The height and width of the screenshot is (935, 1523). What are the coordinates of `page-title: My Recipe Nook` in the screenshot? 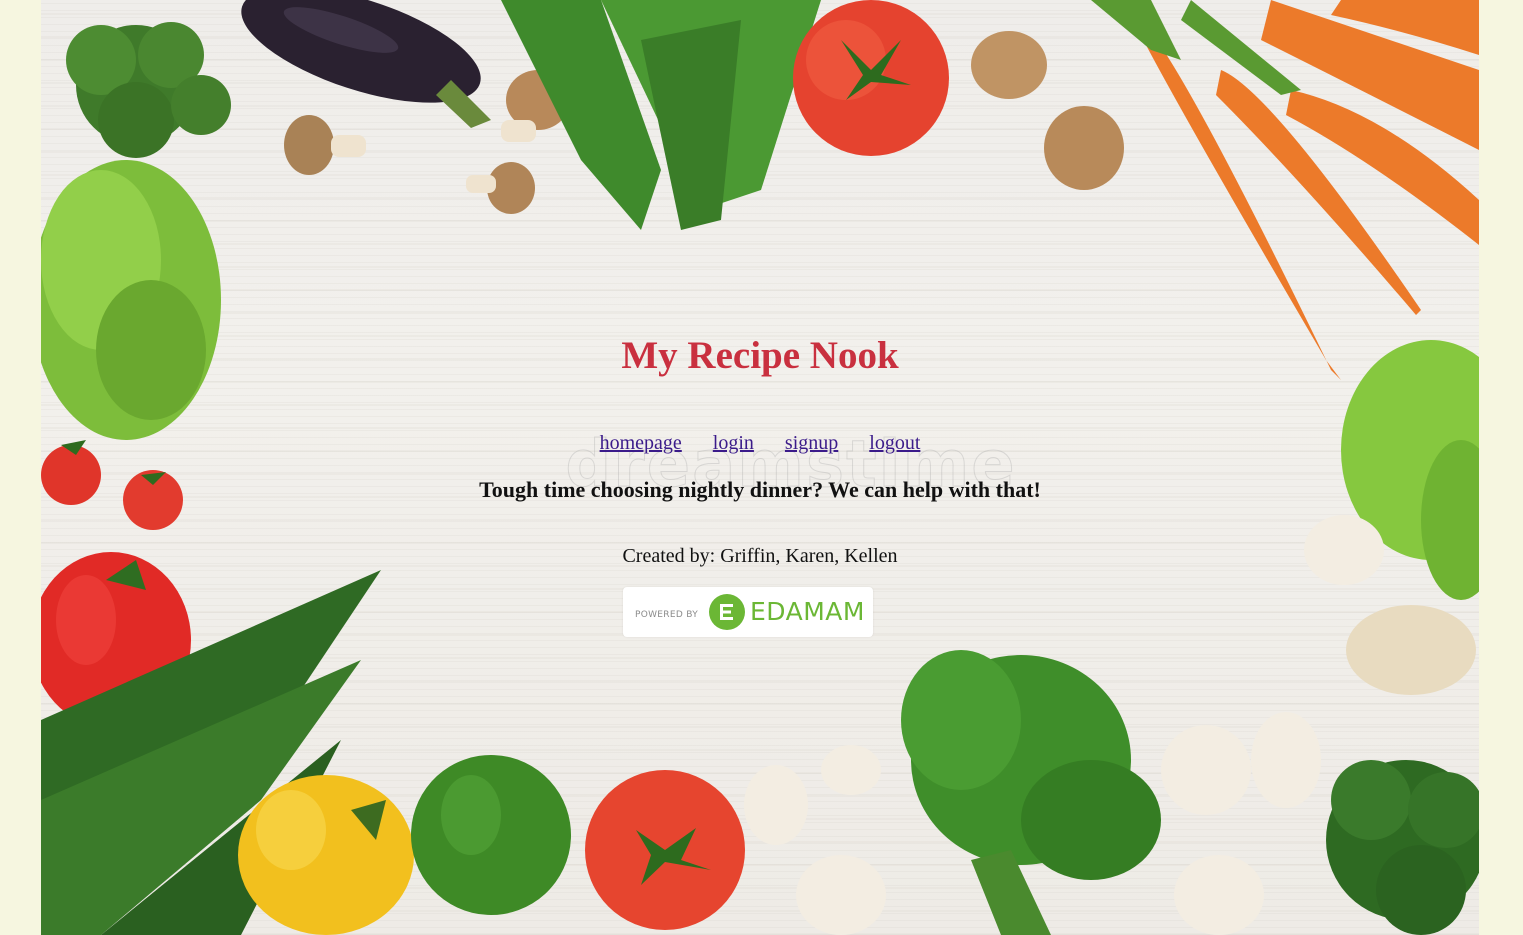 It's located at (760, 355).